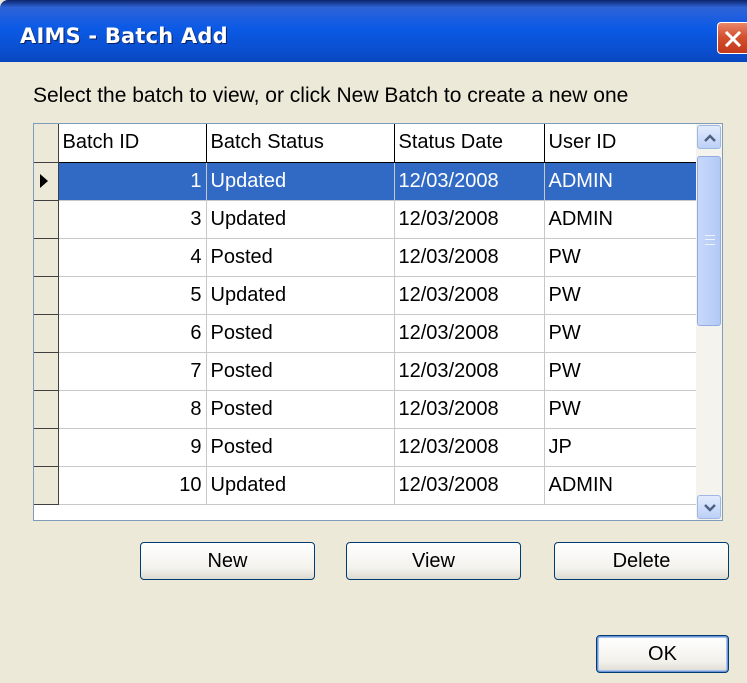 The width and height of the screenshot is (747, 683). I want to click on column-header-user-id: User ID, so click(620, 143).